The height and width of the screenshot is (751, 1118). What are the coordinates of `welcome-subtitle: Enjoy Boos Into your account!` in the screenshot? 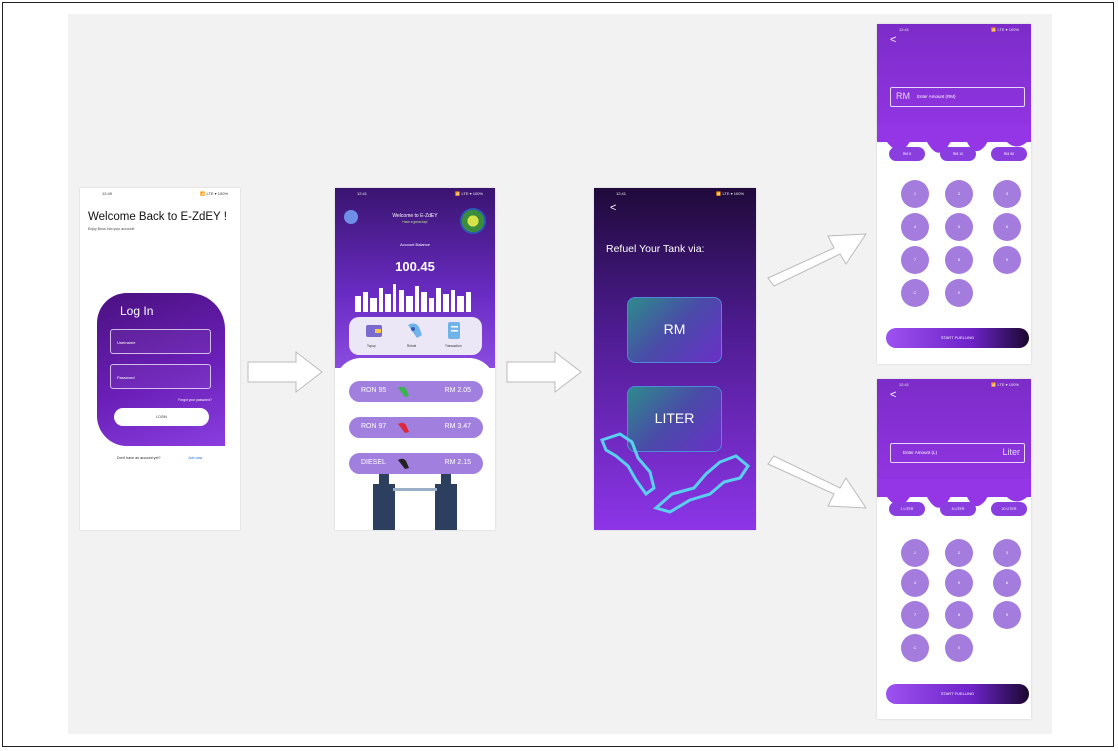 It's located at (111, 229).